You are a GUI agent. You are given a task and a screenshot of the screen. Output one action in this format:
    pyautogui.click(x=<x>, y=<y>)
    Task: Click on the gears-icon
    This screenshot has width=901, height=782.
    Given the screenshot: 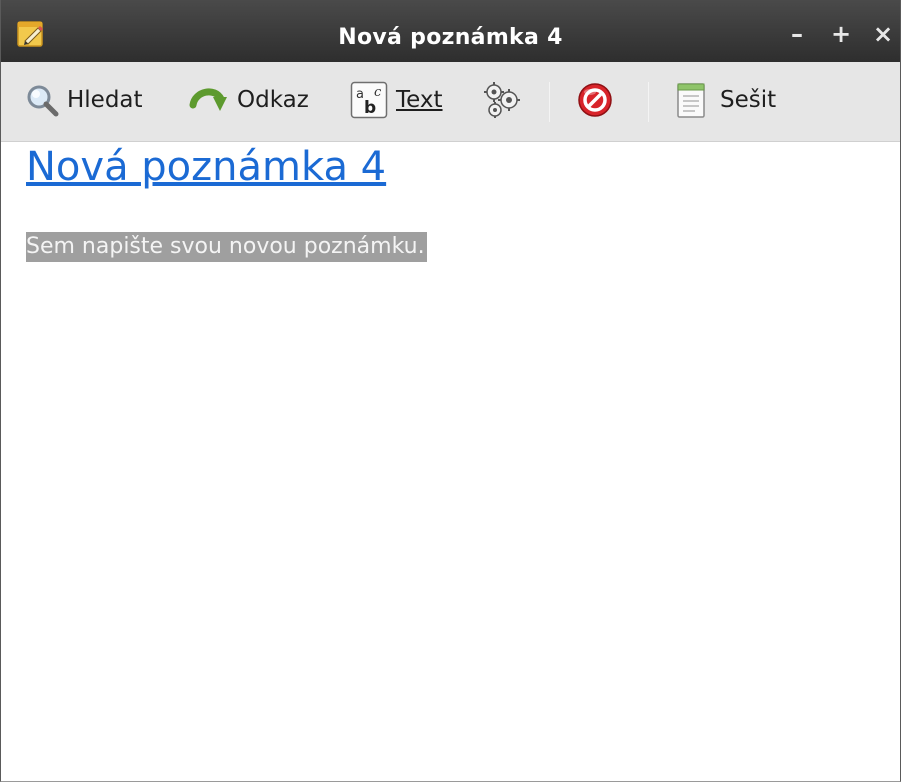 What is the action you would take?
    pyautogui.click(x=502, y=100)
    